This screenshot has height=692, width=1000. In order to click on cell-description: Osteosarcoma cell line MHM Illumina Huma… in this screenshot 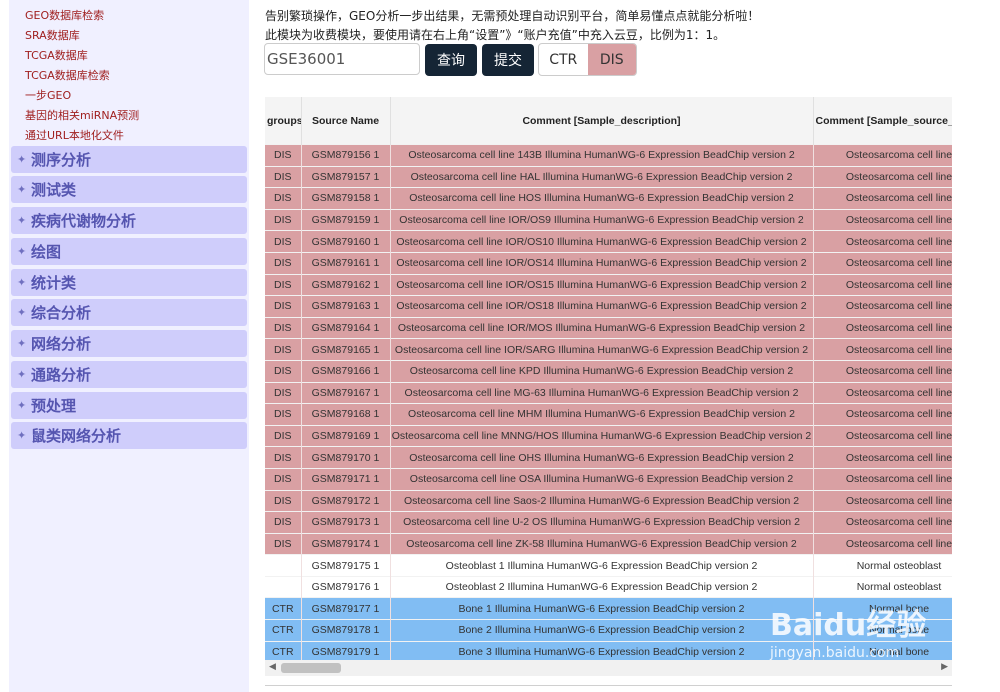, I will do `click(602, 414)`.